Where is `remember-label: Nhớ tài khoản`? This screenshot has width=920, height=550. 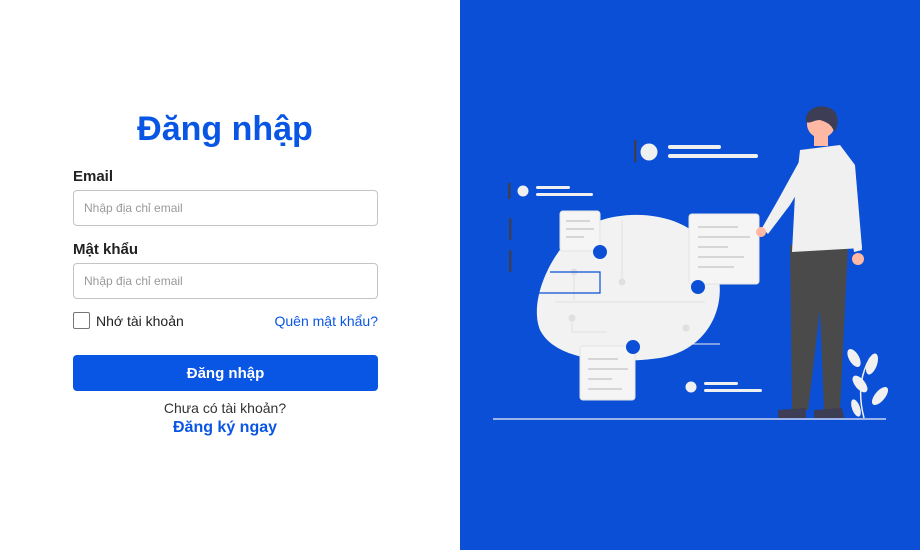 remember-label: Nhớ tài khoản is located at coordinates (140, 320).